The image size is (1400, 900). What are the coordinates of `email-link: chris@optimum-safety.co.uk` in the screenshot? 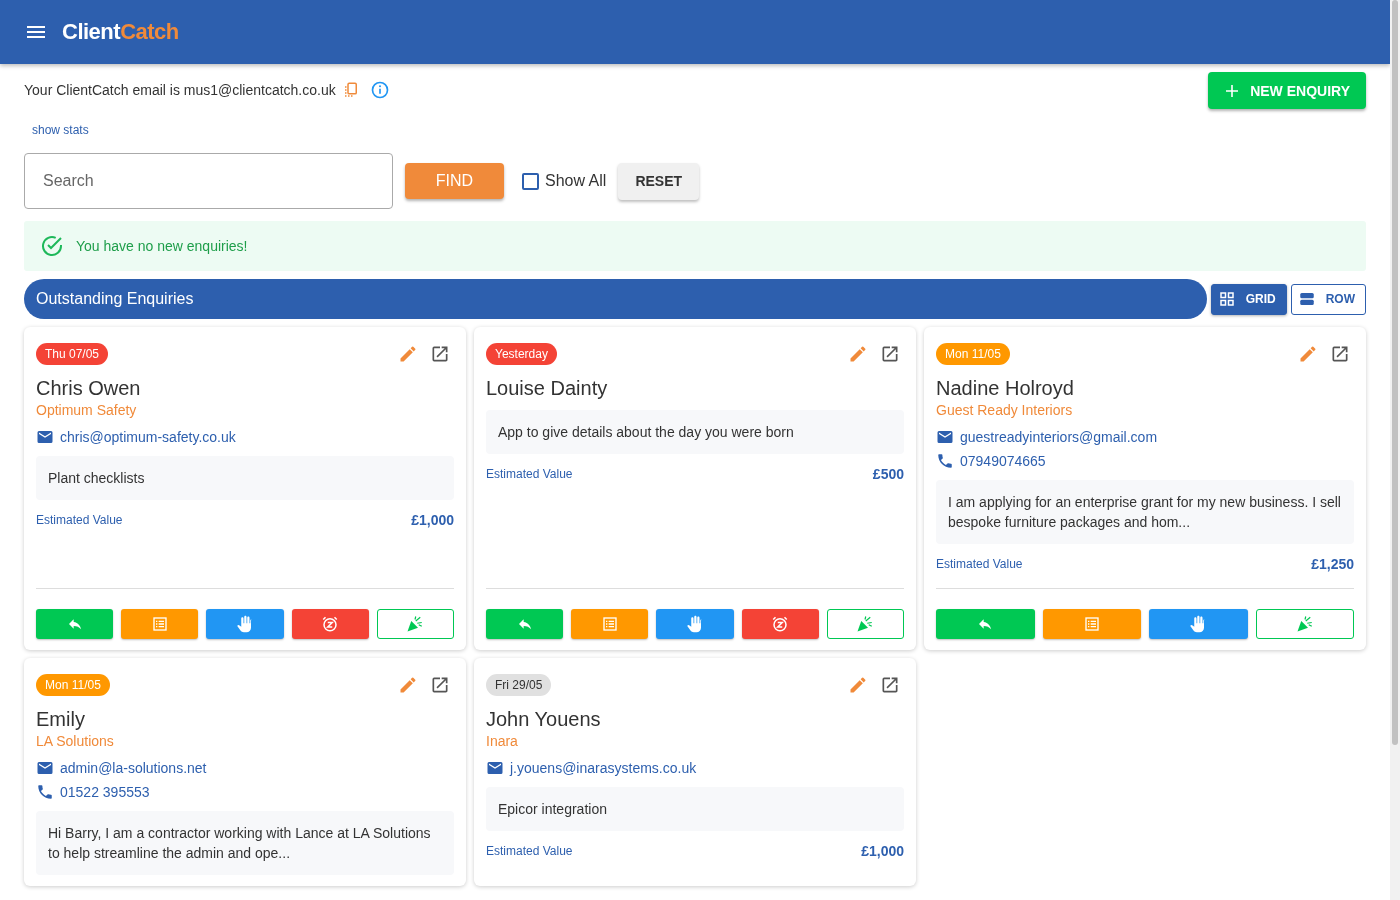 It's located at (148, 437).